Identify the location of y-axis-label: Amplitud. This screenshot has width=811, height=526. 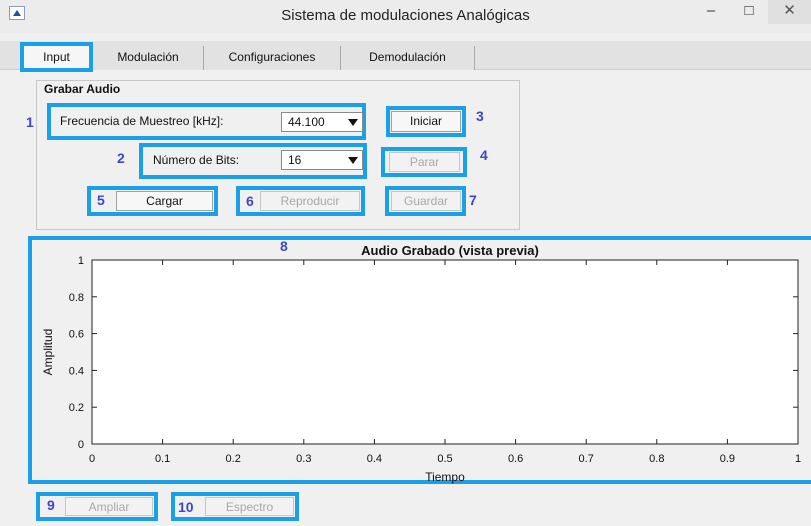
(48, 352).